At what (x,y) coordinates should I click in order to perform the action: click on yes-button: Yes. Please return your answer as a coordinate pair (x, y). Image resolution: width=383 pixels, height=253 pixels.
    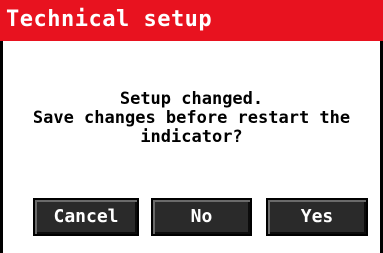
    Looking at the image, I should click on (317, 217).